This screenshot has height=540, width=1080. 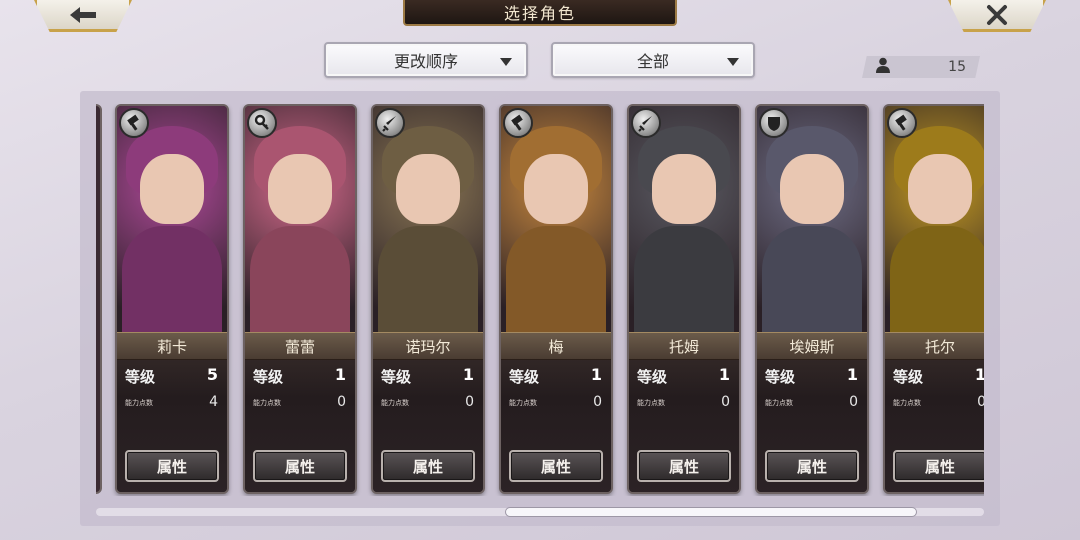 What do you see at coordinates (684, 346) in the screenshot?
I see `character-name: 托姆` at bounding box center [684, 346].